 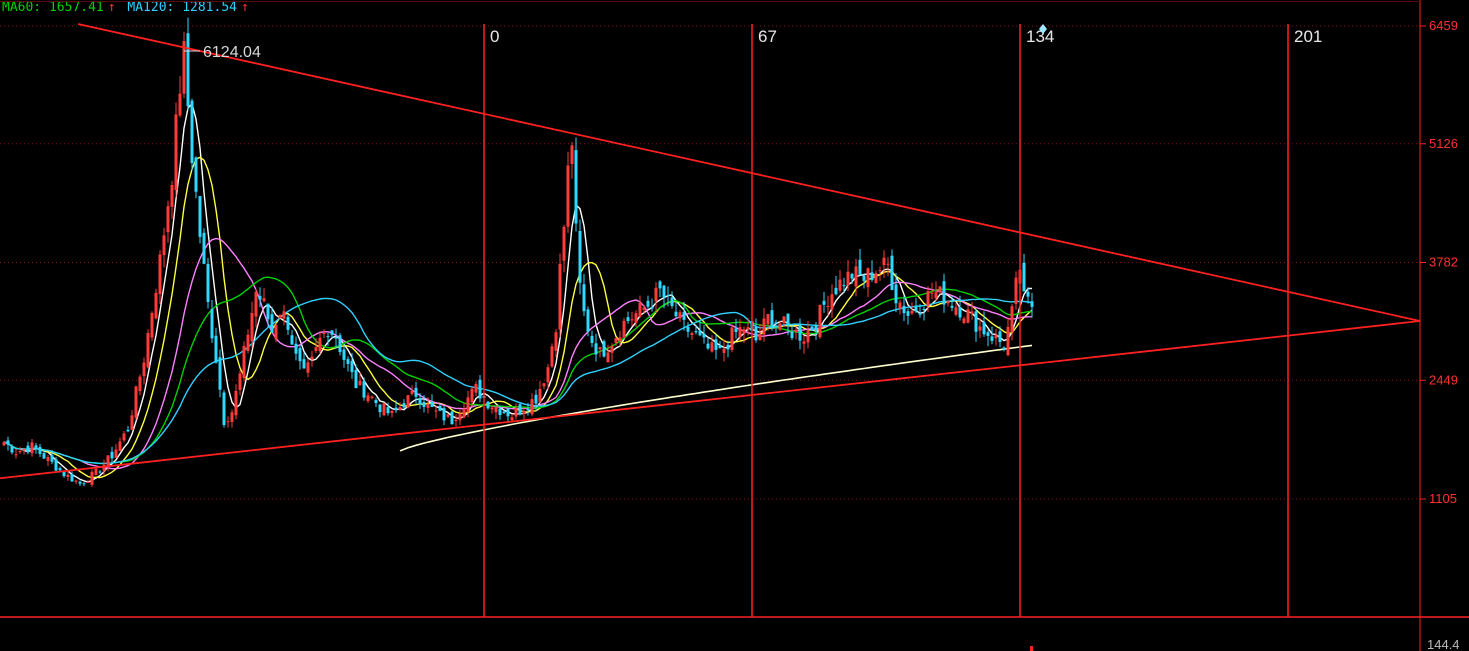 I want to click on y-tick-label: 5126, so click(x=1443, y=143).